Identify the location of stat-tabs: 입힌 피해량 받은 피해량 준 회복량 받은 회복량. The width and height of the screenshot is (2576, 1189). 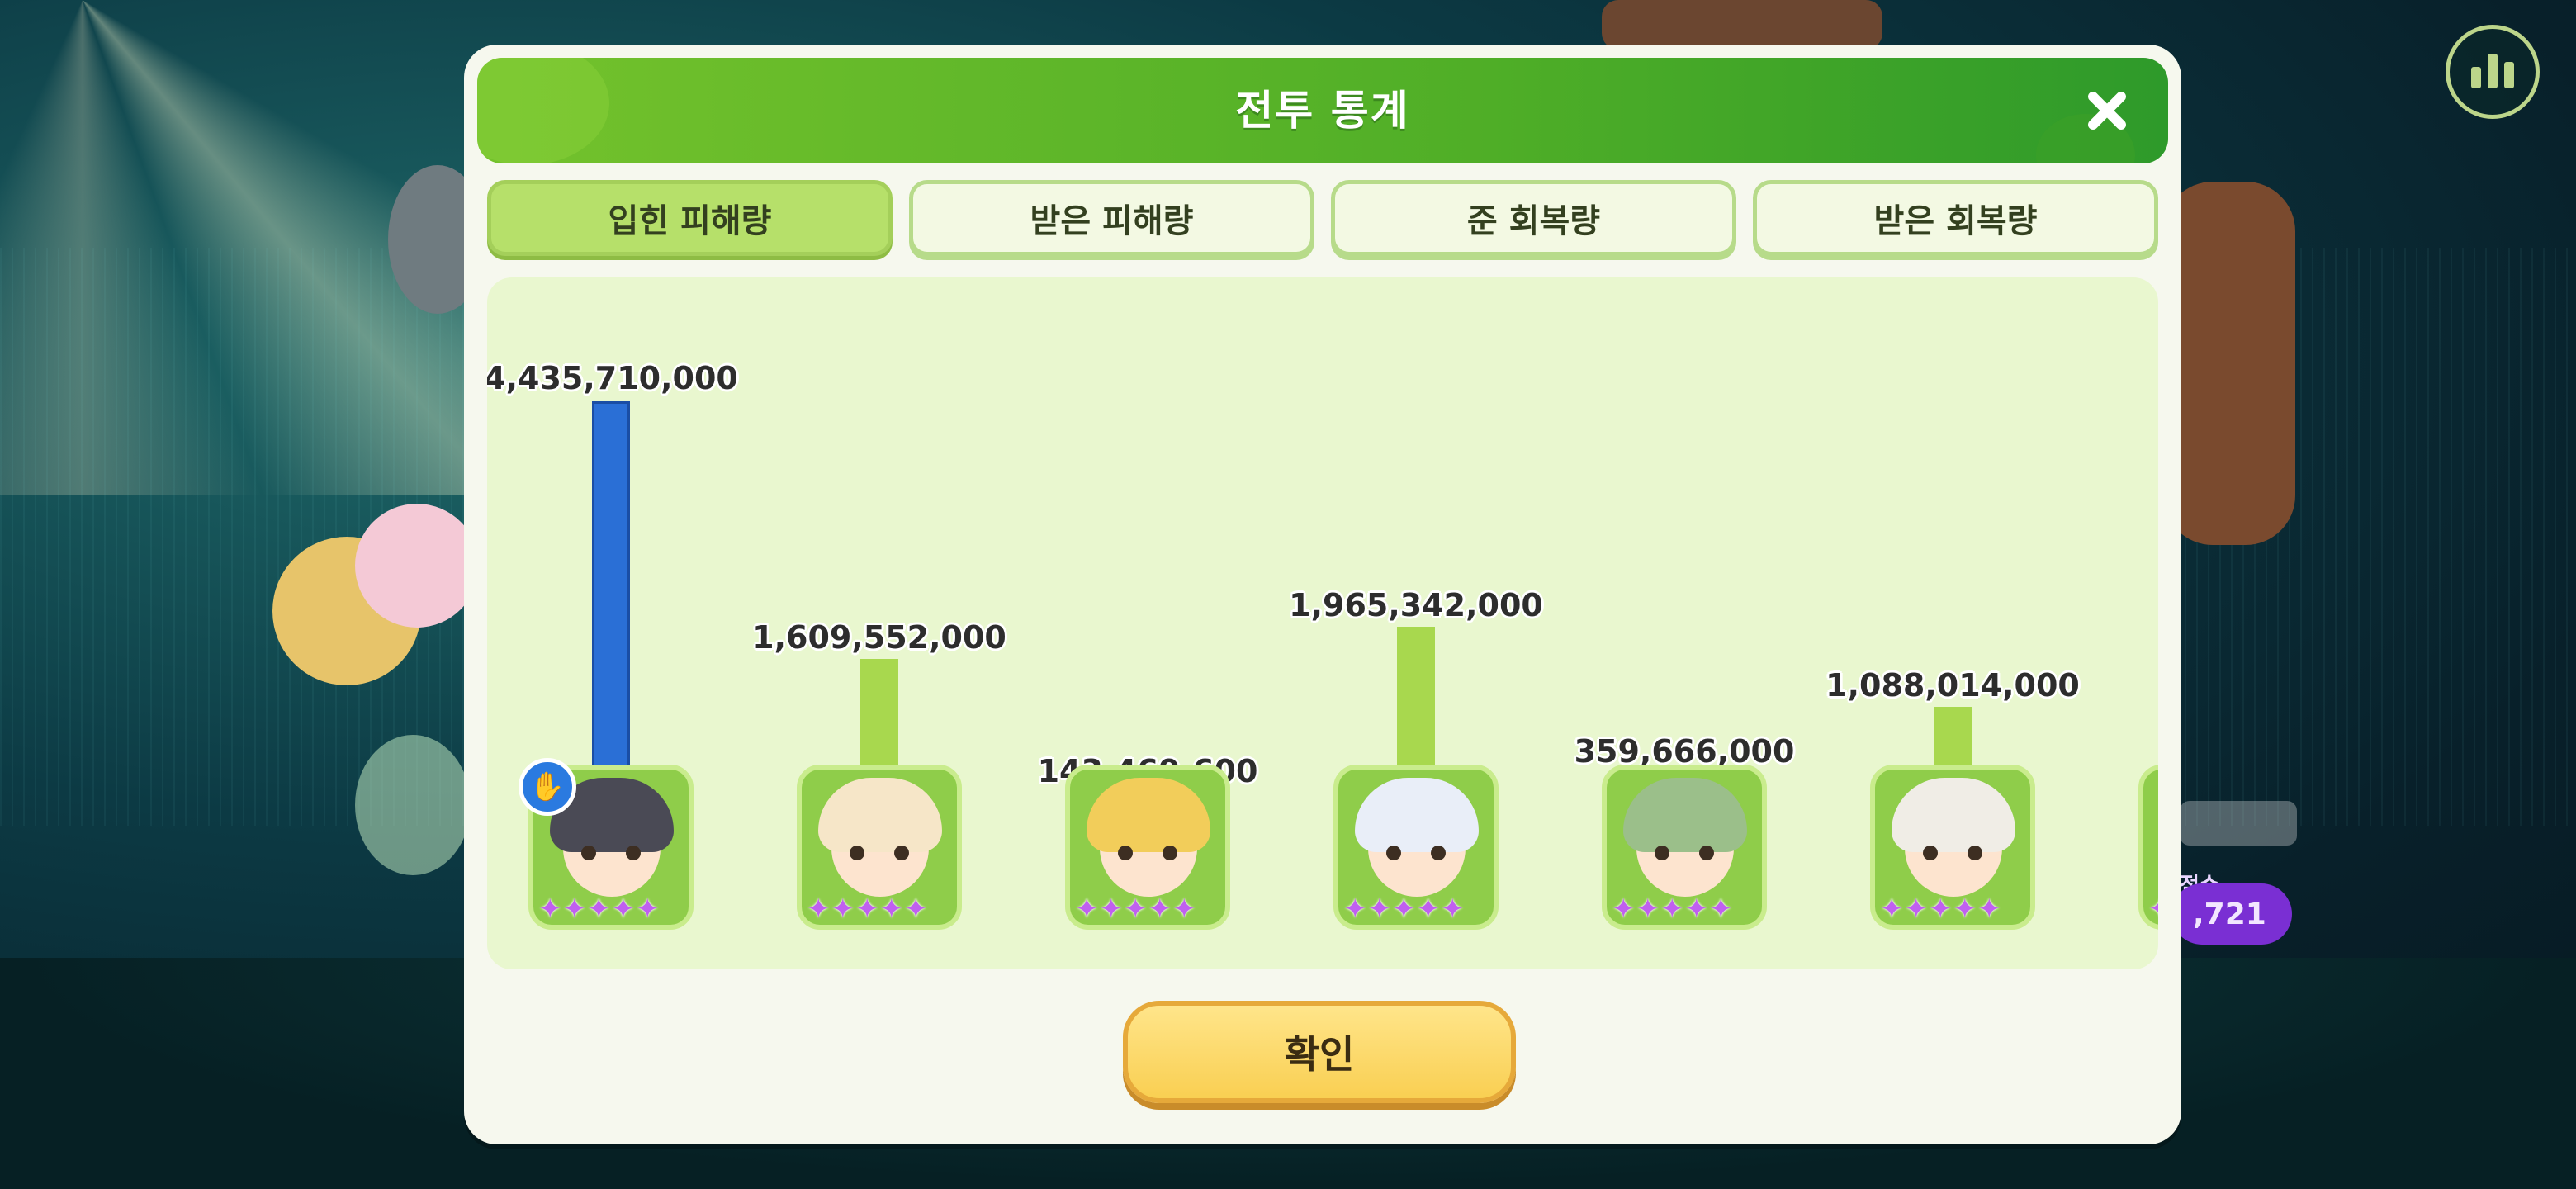
(1322, 219).